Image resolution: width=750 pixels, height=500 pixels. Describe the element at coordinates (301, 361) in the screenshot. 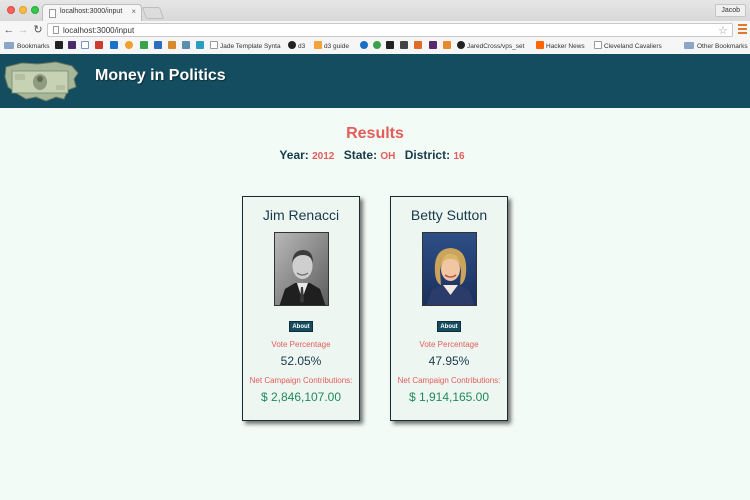

I see `vote-percentage-value: 52.05%` at that location.